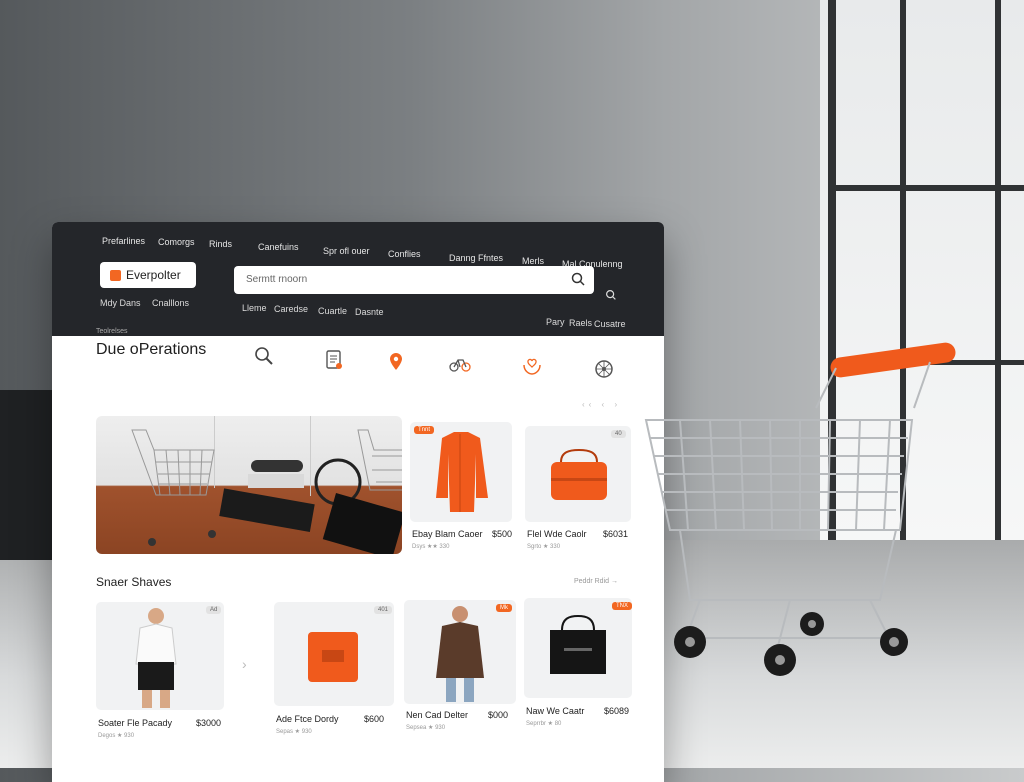 This screenshot has width=1024, height=782. I want to click on product-price: $600, so click(374, 719).